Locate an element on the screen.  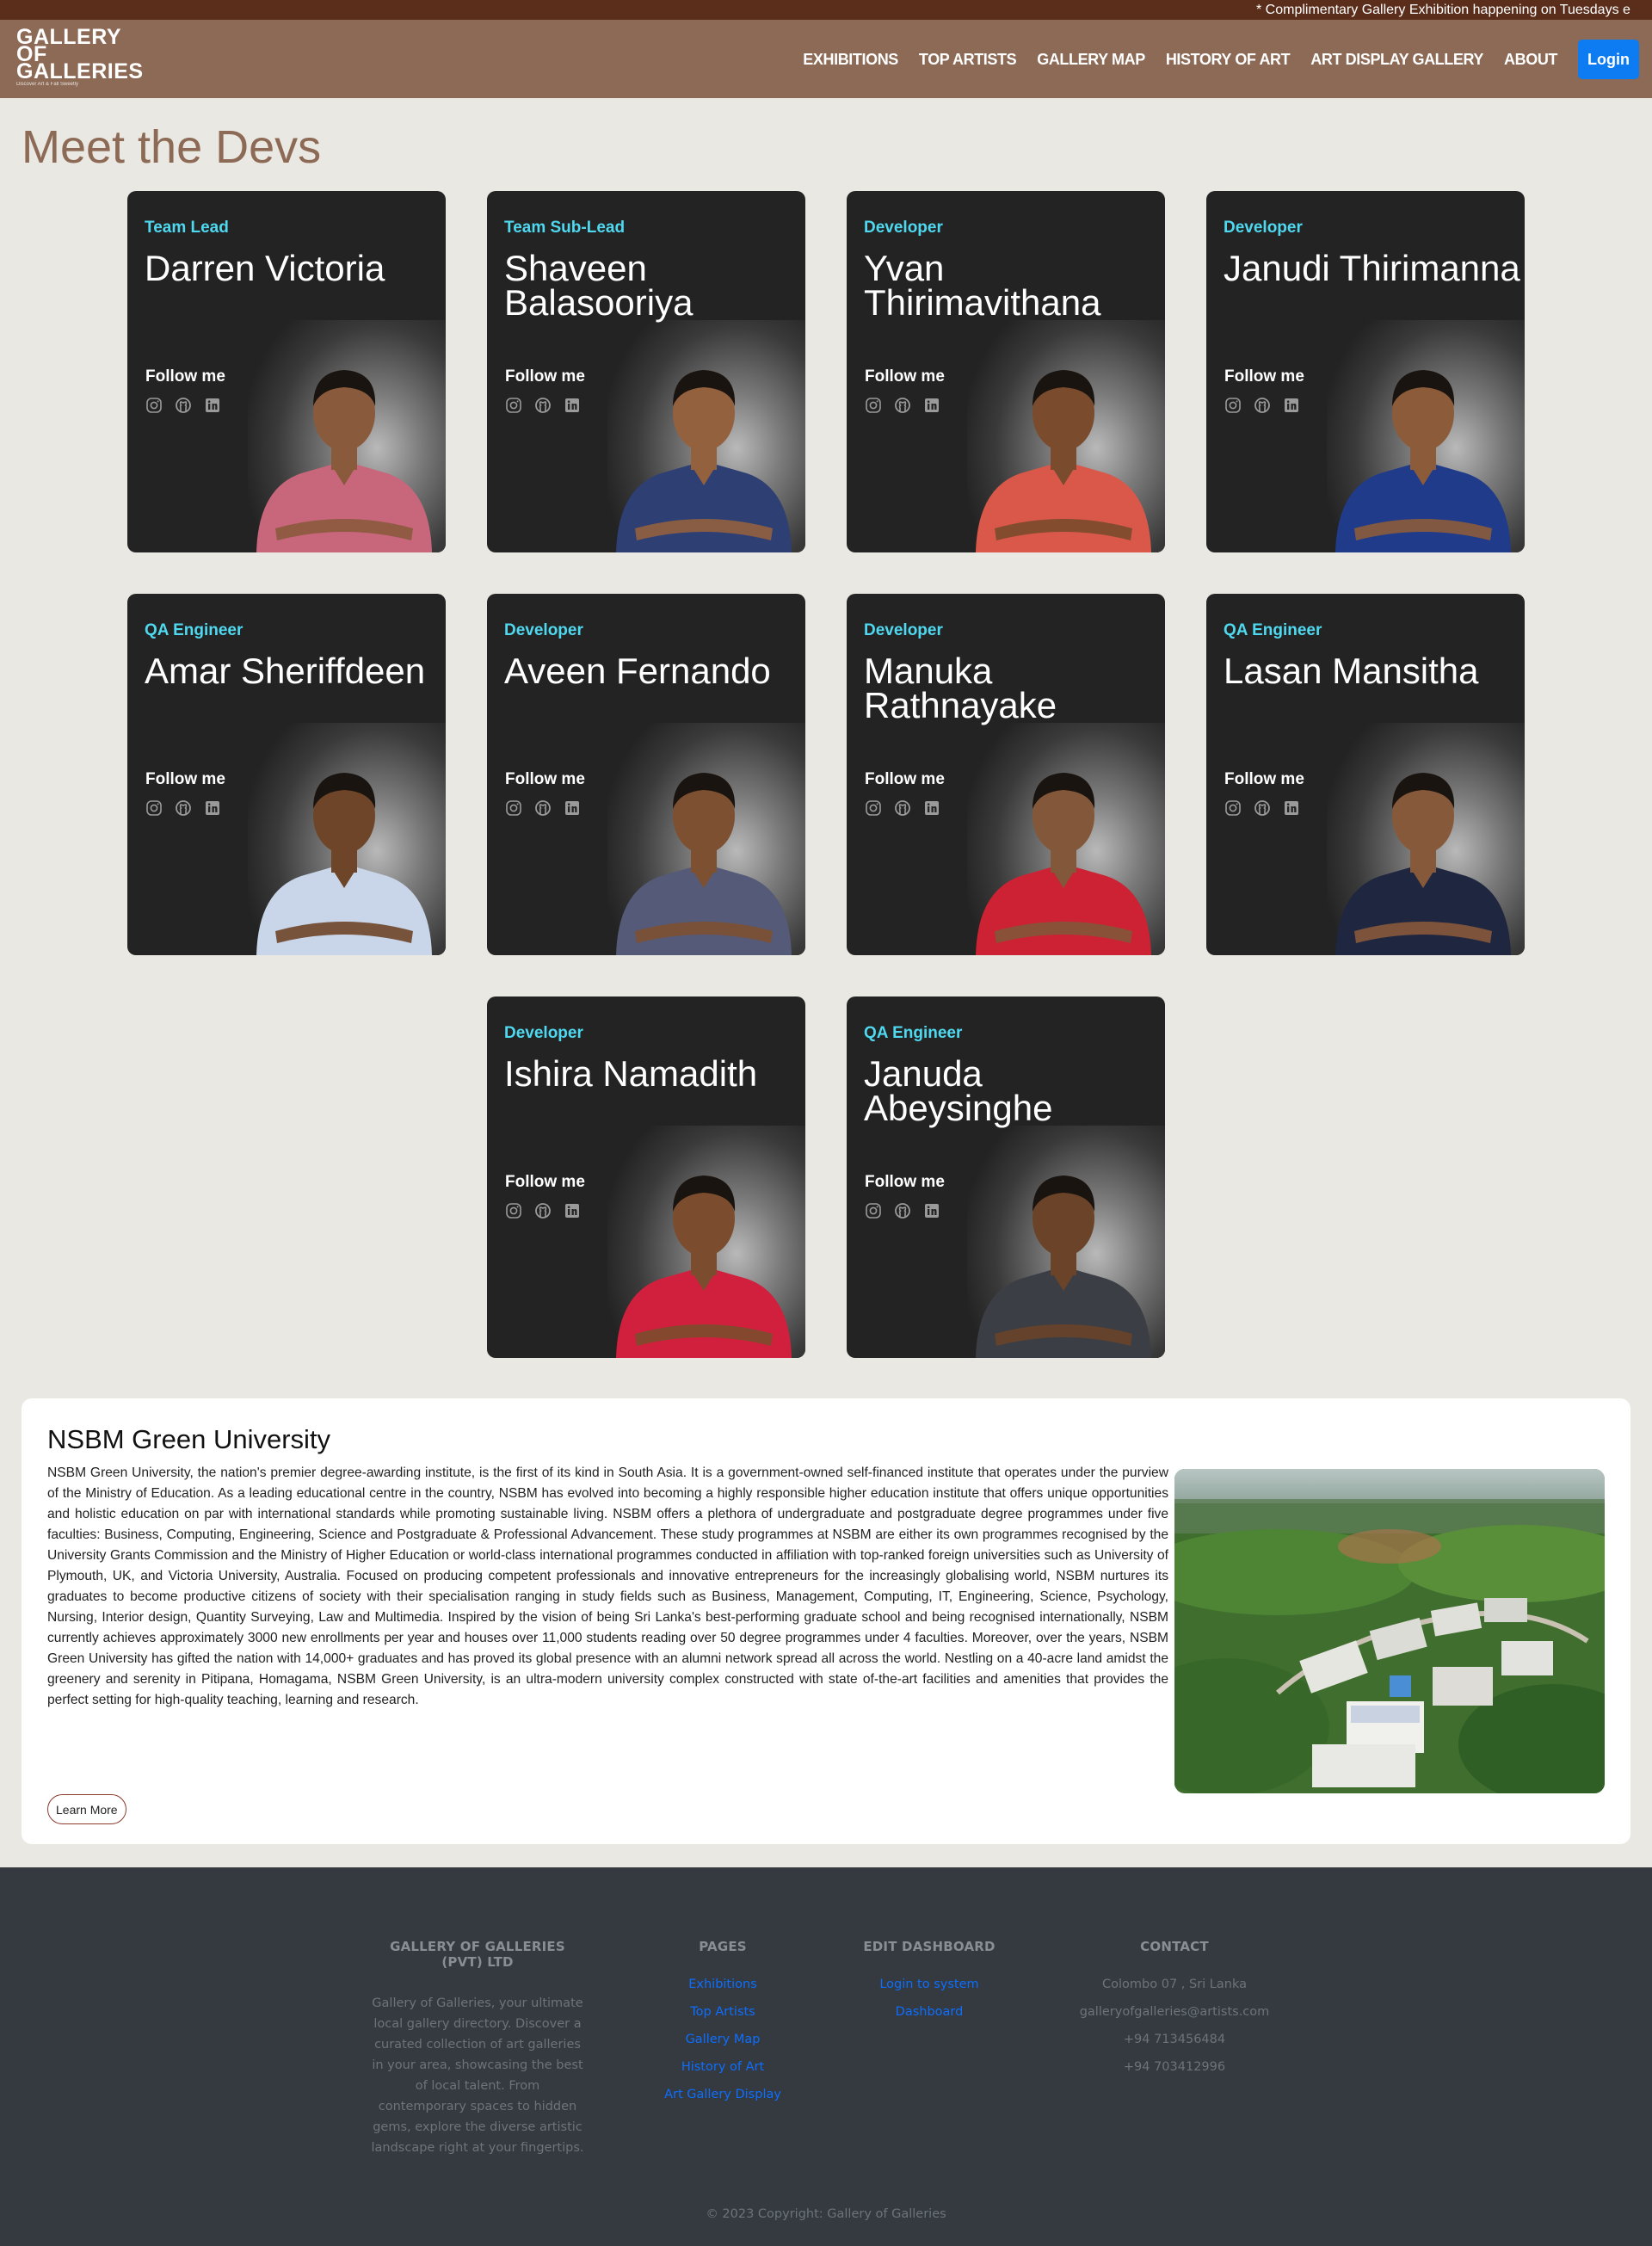
nav-about: ABOUT is located at coordinates (1530, 60).